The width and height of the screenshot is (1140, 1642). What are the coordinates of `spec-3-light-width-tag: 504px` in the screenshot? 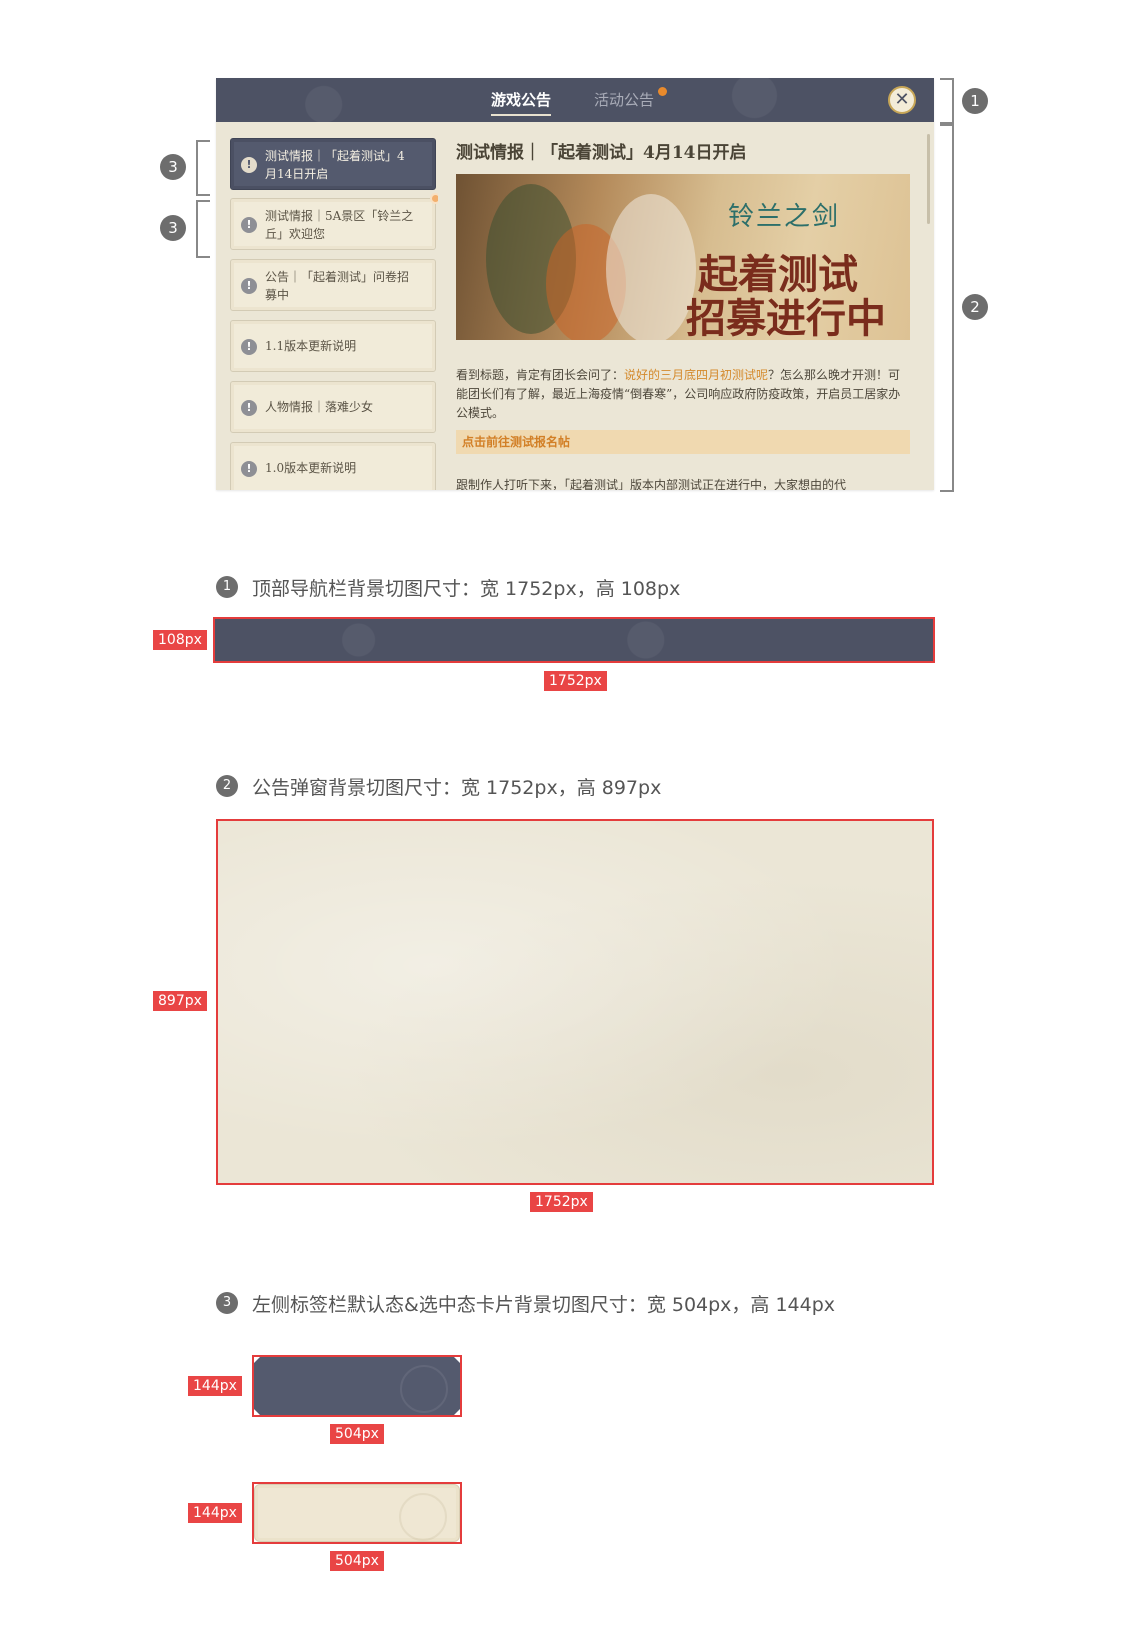 It's located at (357, 1561).